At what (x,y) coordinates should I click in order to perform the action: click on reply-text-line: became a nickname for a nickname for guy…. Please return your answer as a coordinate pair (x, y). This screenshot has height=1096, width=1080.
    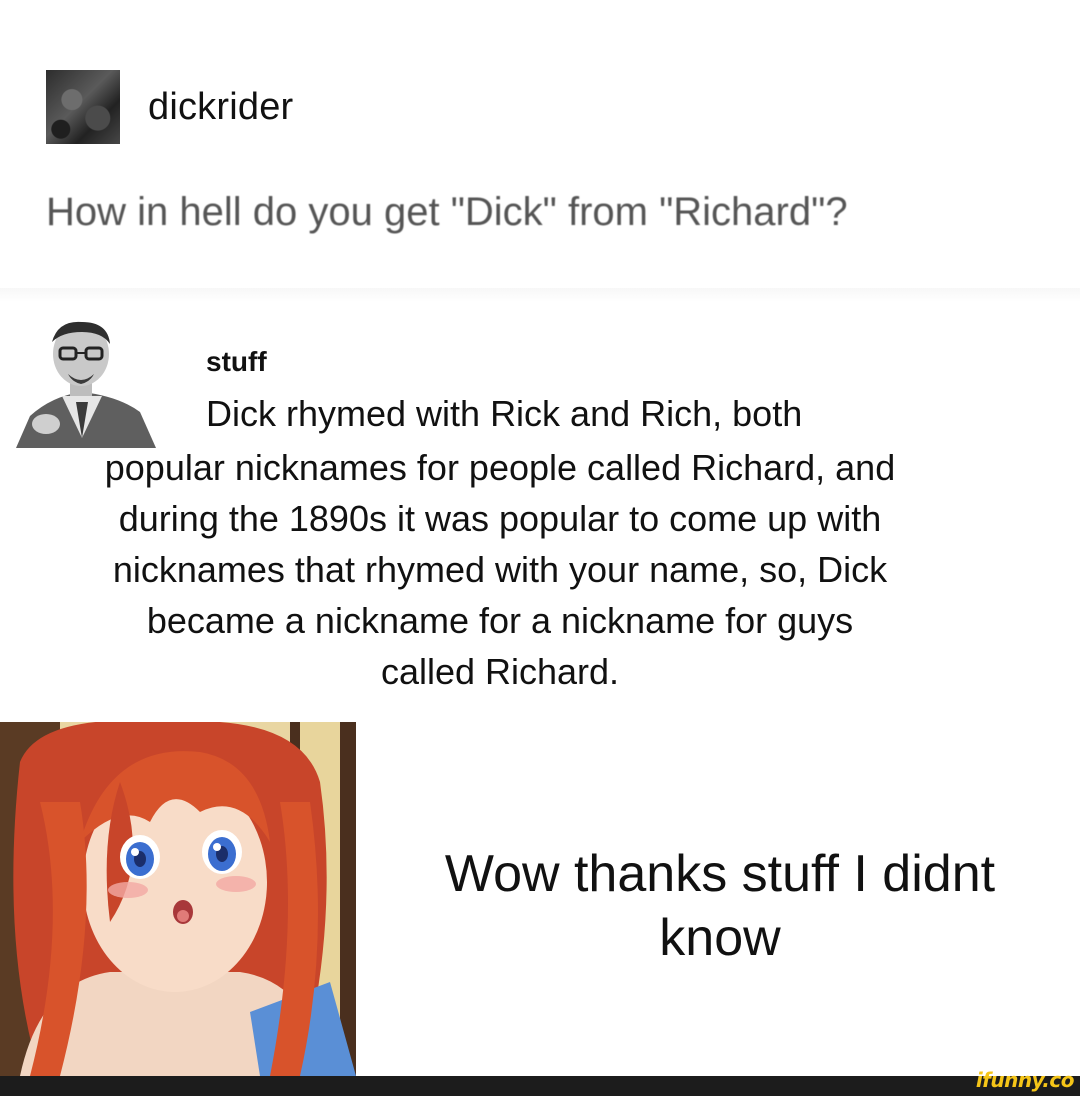
    Looking at the image, I should click on (500, 620).